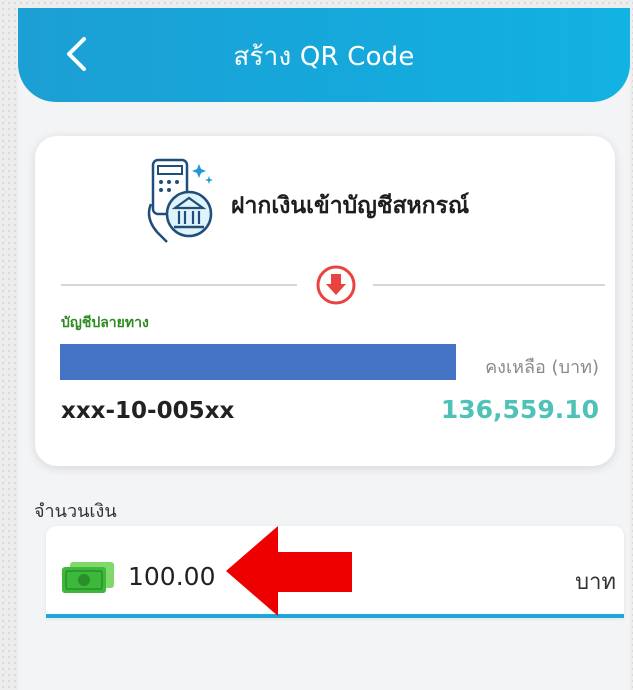  Describe the element at coordinates (336, 285) in the screenshot. I see `arrow-down-circle-icon` at that location.